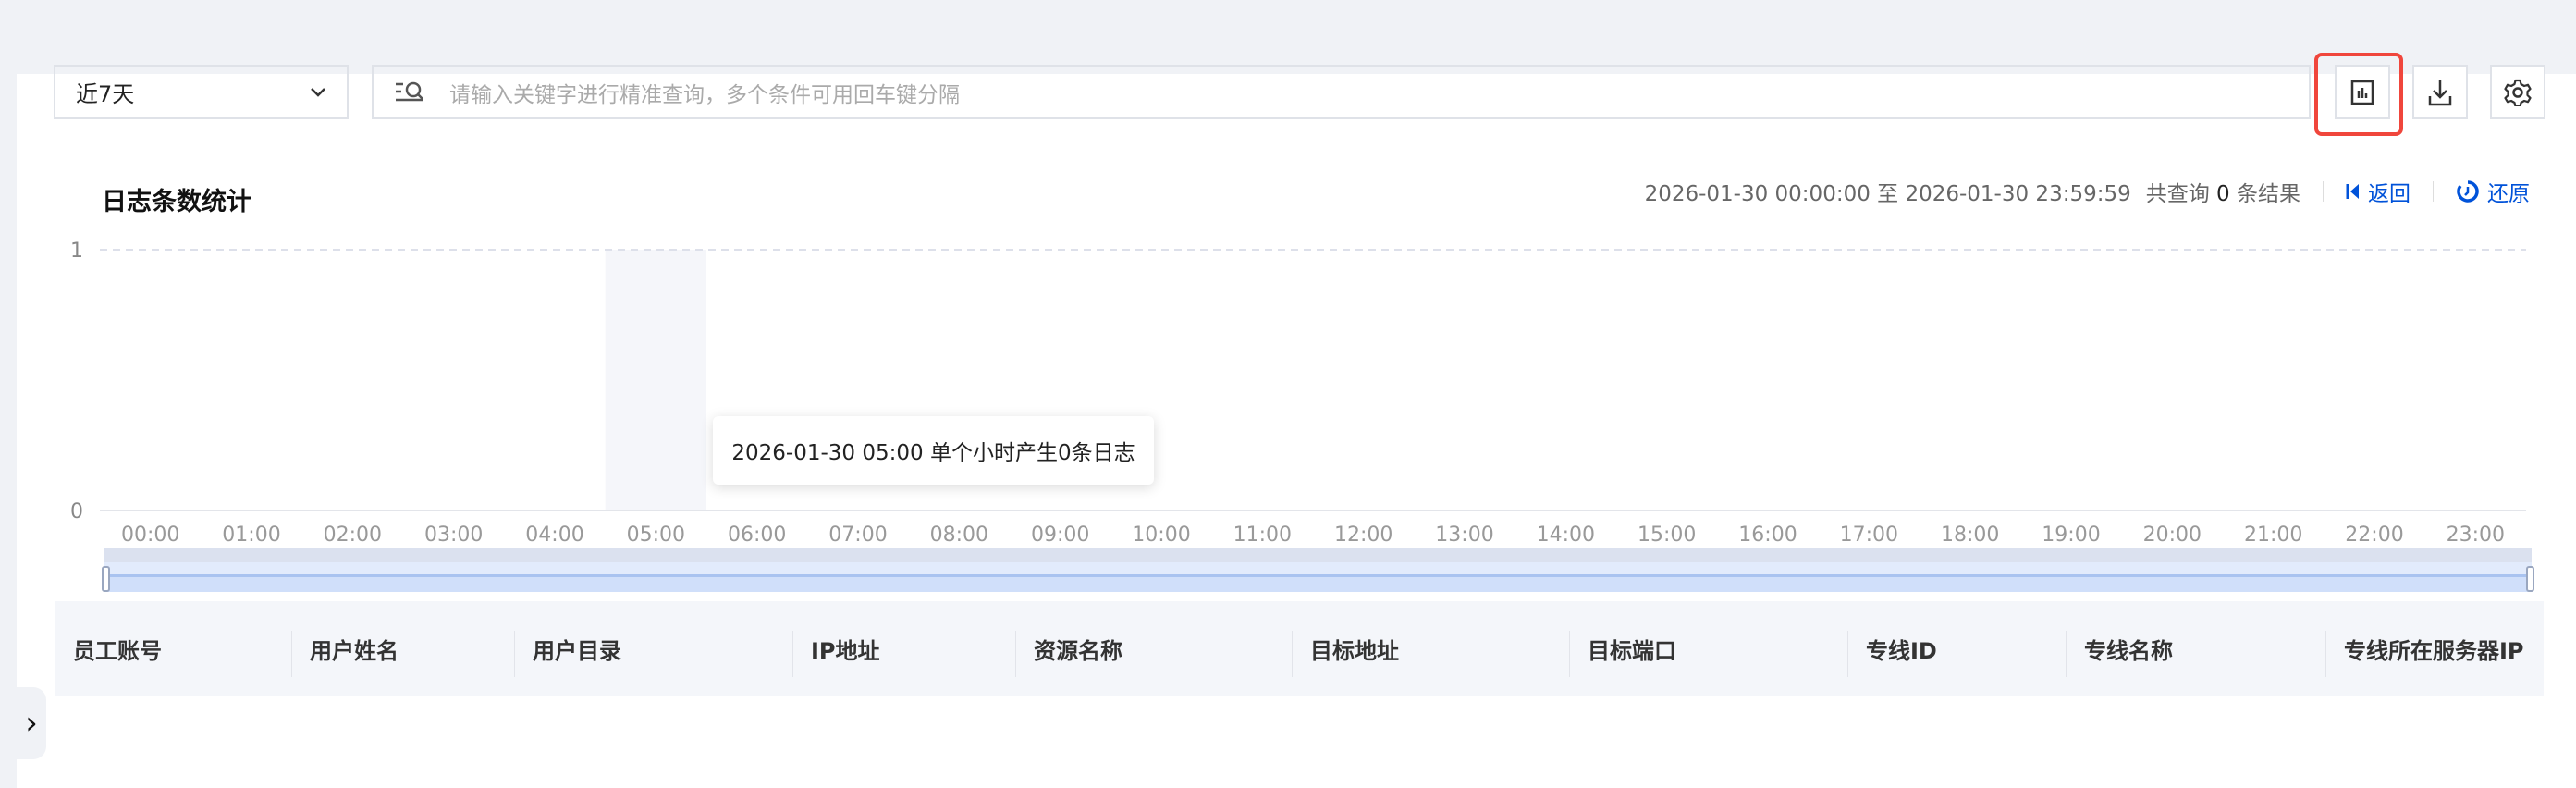 The height and width of the screenshot is (788, 2576). I want to click on x-tick-label: 00:00, so click(150, 535).